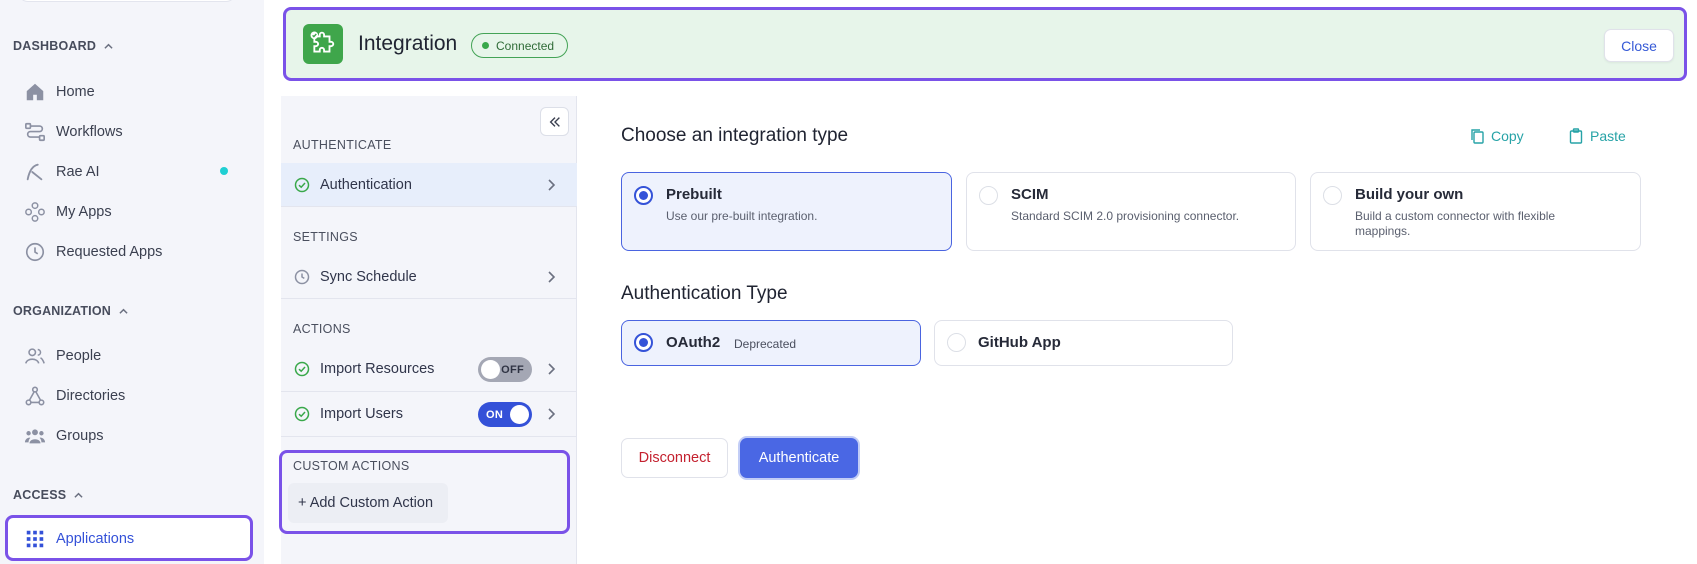 The width and height of the screenshot is (1697, 564). Describe the element at coordinates (525, 45) in the screenshot. I see `status-badge-label: Connected` at that location.